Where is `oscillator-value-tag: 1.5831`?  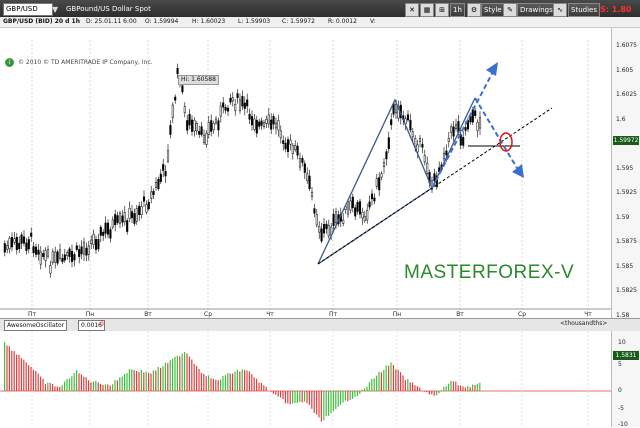
oscillator-value-tag: 1.5831 is located at coordinates (626, 355).